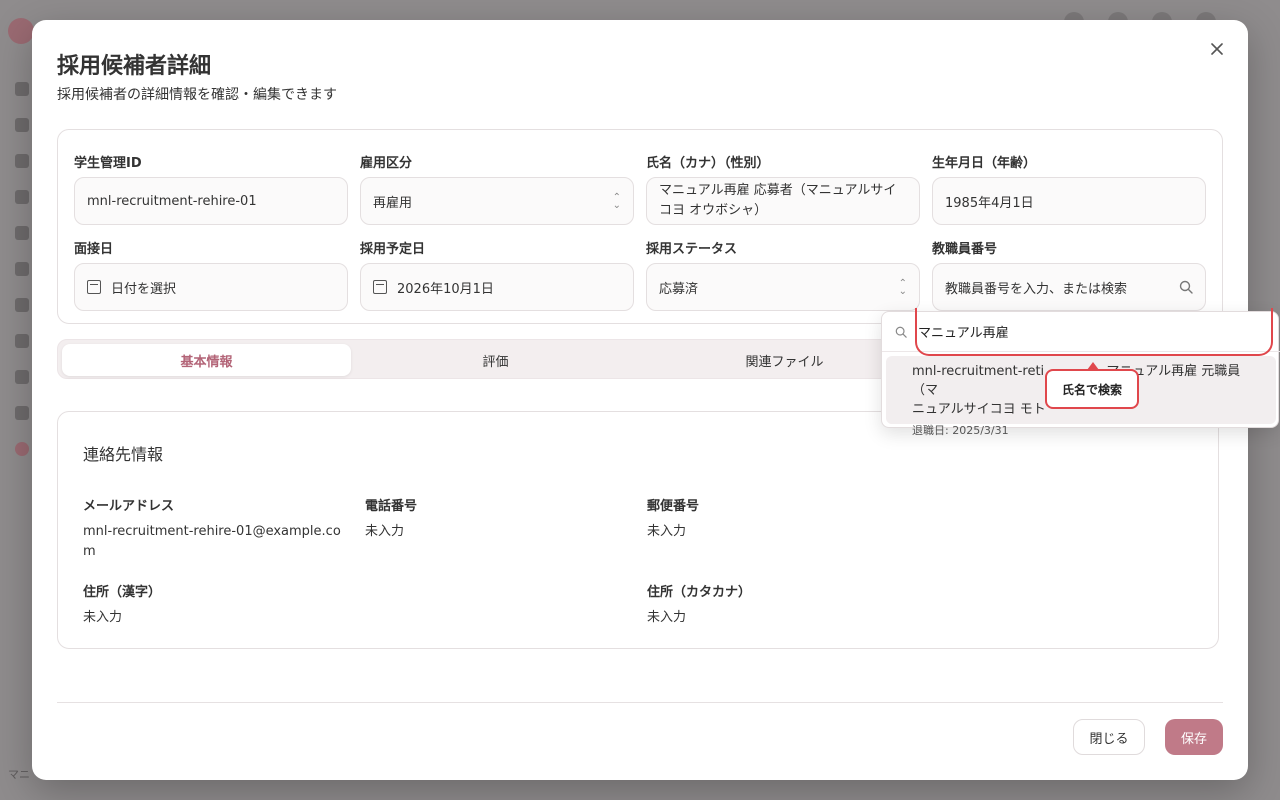  I want to click on hire-date-picker: 2026年10月1日, so click(497, 287).